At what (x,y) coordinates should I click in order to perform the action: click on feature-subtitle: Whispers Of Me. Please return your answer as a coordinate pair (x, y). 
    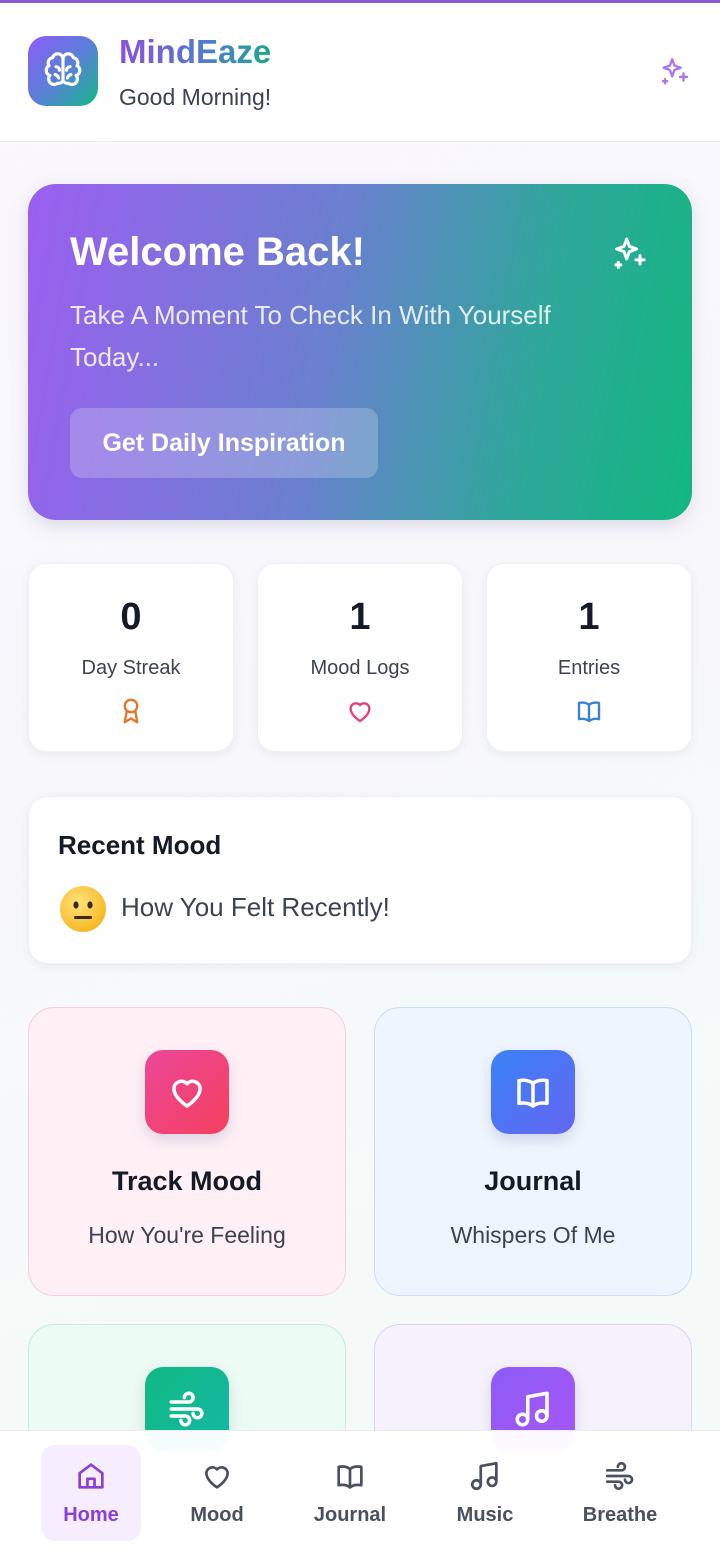
    Looking at the image, I should click on (533, 1235).